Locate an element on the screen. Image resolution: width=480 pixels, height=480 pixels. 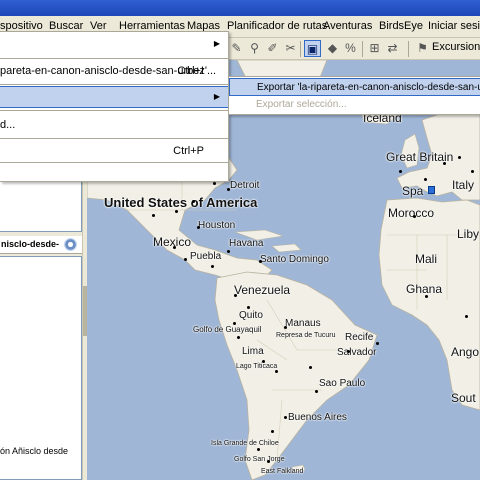
map-label-spain: Spa is located at coordinates (413, 191).